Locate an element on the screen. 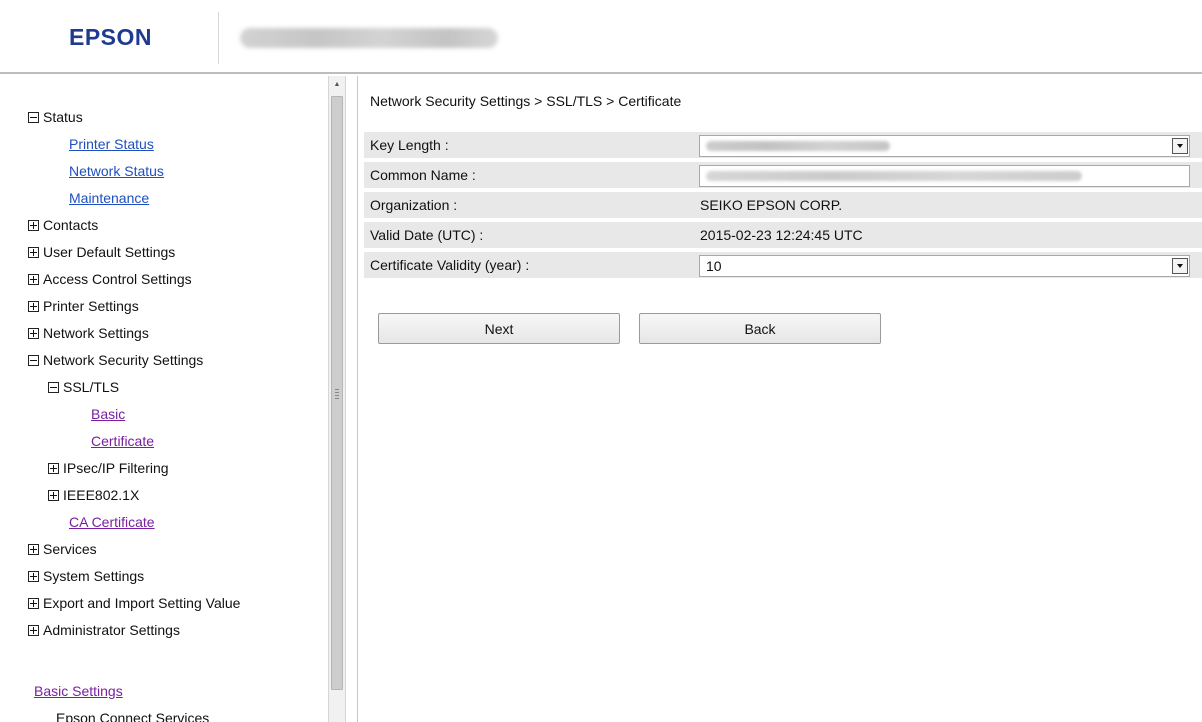 The width and height of the screenshot is (1202, 722). frame-divider is located at coordinates (352, 399).